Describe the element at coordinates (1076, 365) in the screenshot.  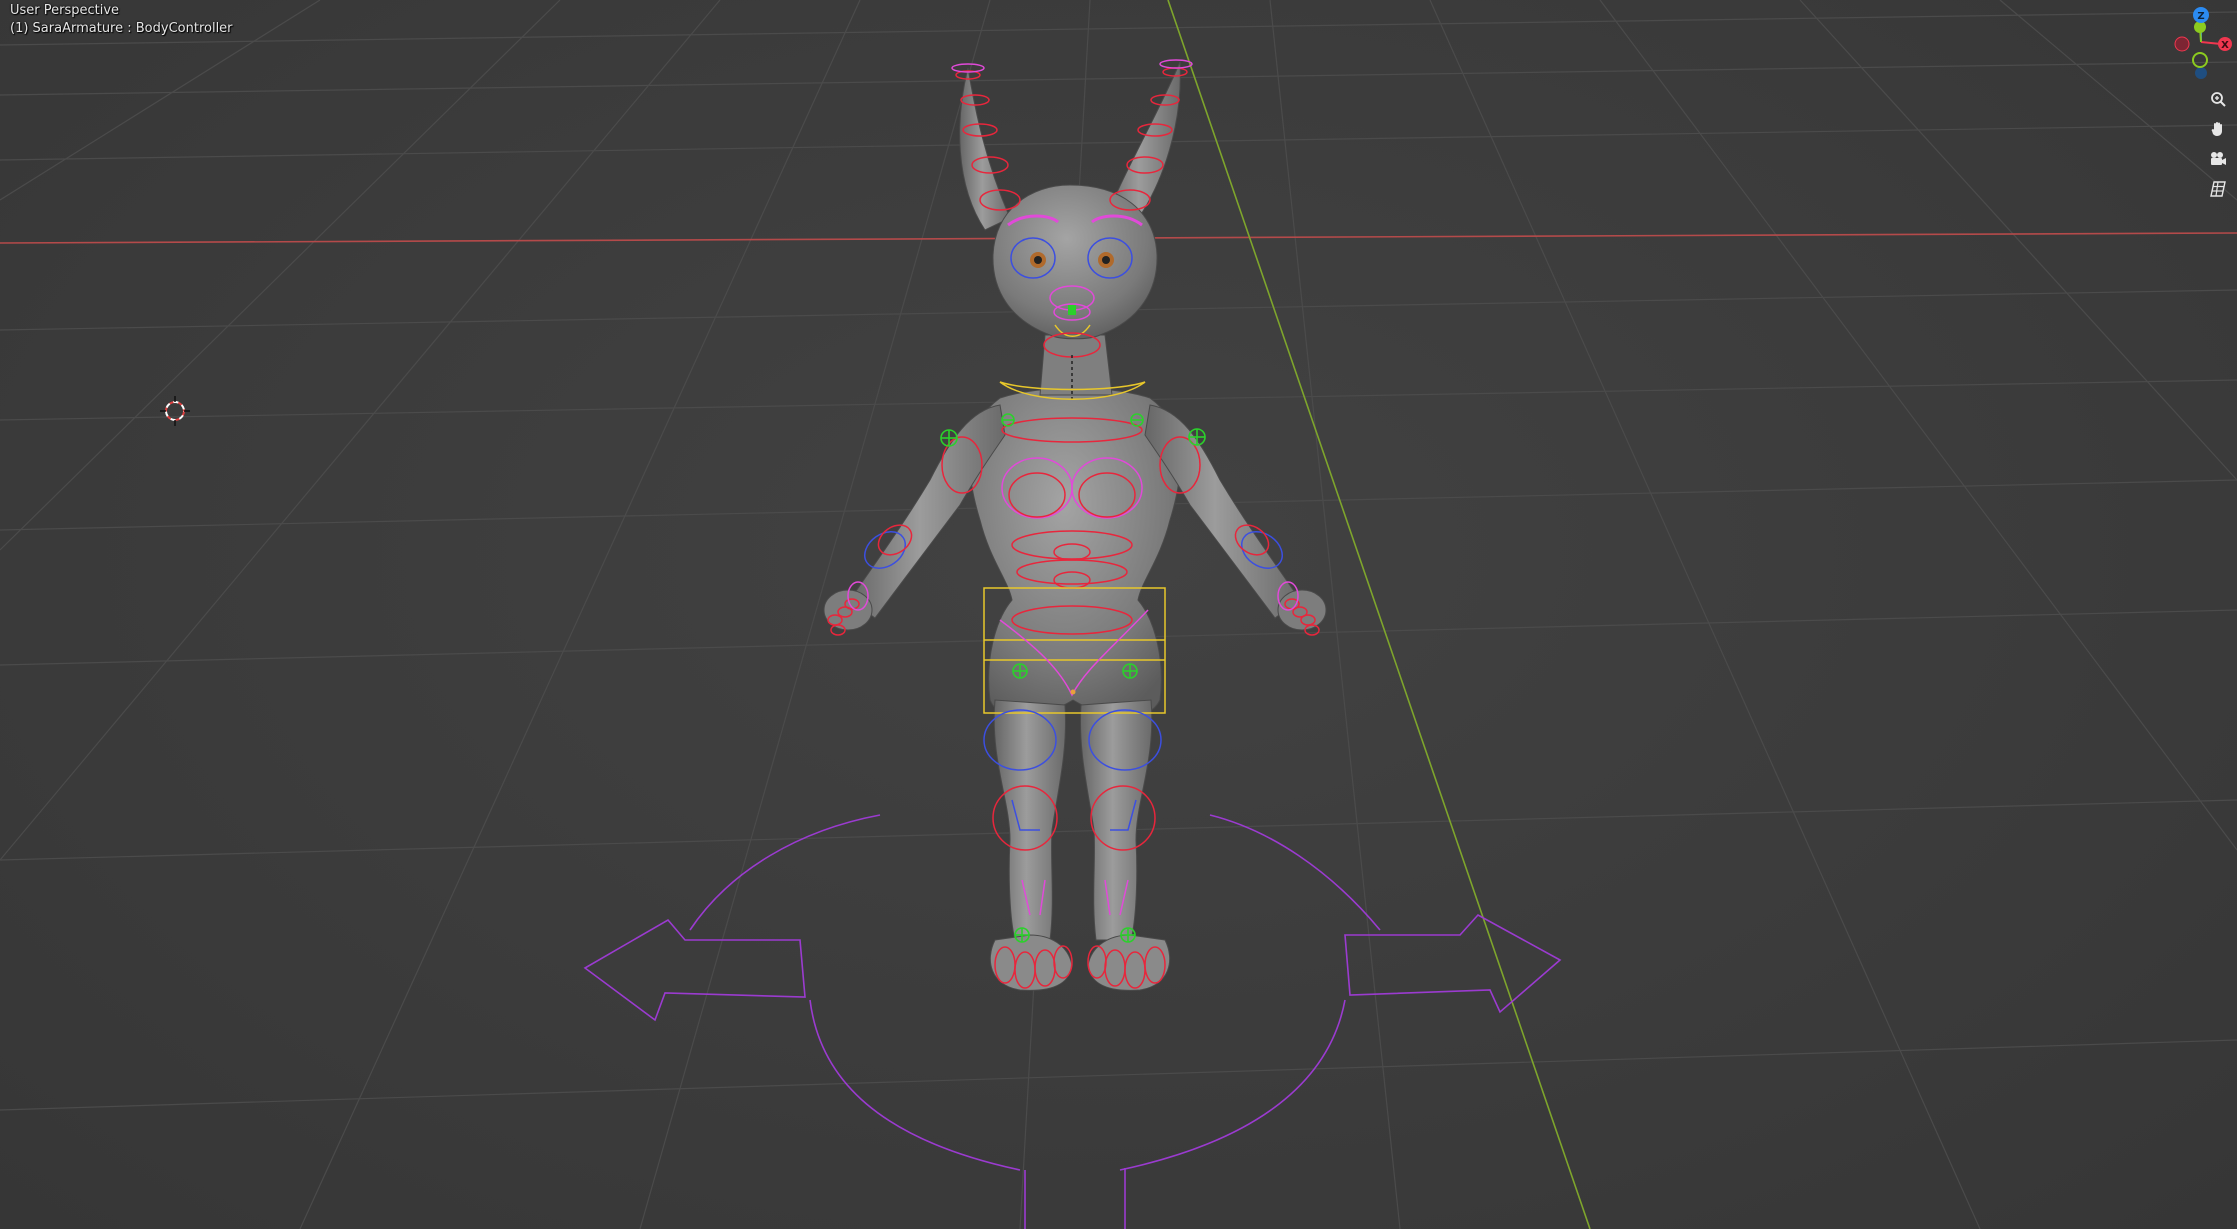
I see `neck` at that location.